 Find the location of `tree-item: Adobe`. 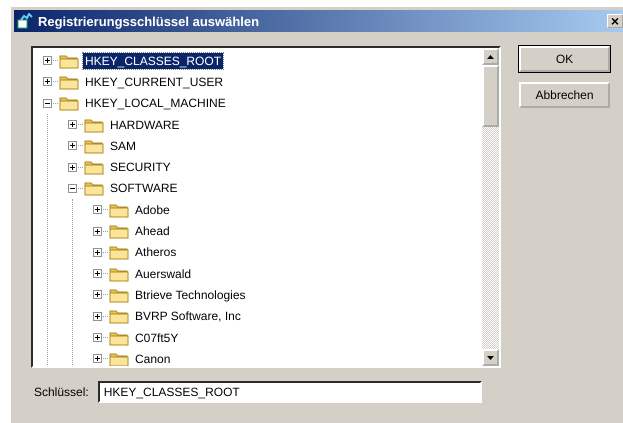

tree-item: Adobe is located at coordinates (152, 210).